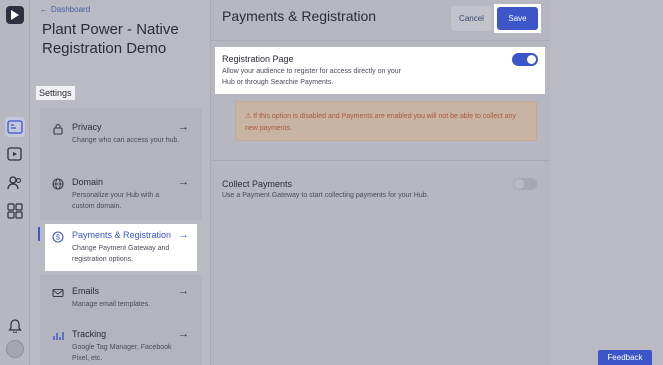 Image resolution: width=663 pixels, height=365 pixels. I want to click on registration-title: Registration Page, so click(258, 59).